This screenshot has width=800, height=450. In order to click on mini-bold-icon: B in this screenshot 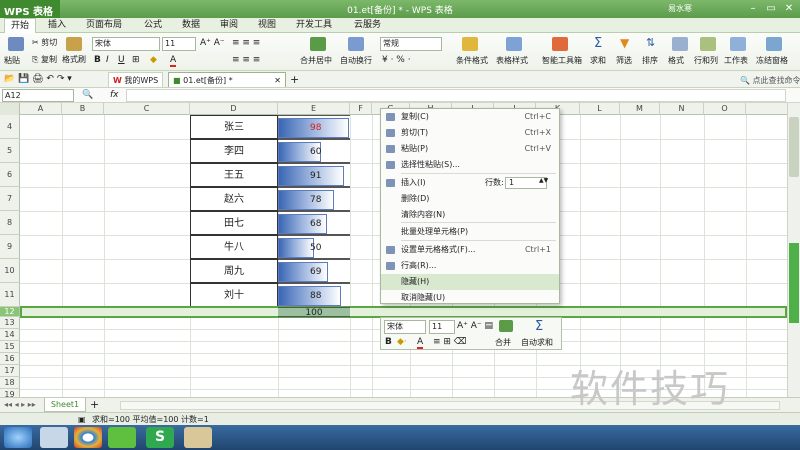, I will do `click(388, 342)`.